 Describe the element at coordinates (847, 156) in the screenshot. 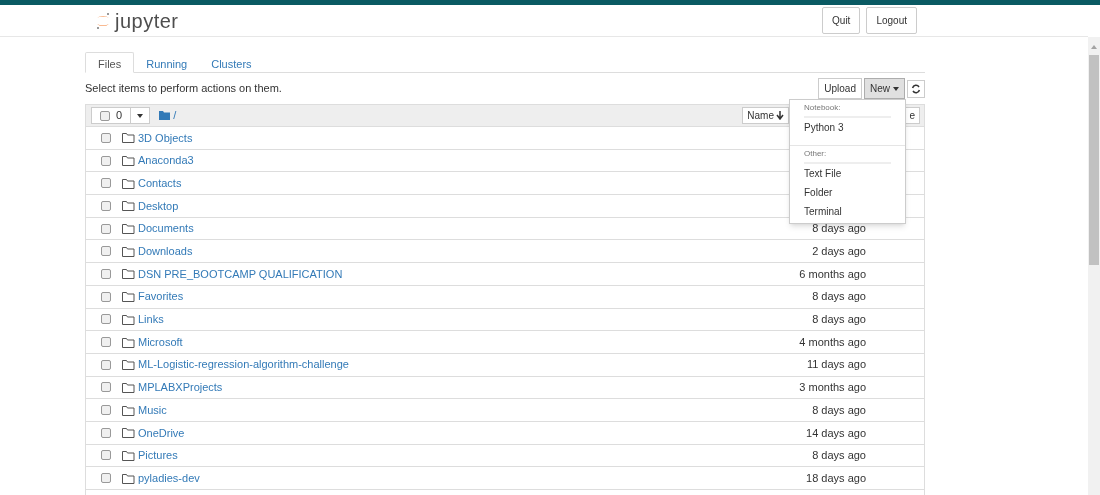

I see `menu-heading: Other:` at that location.